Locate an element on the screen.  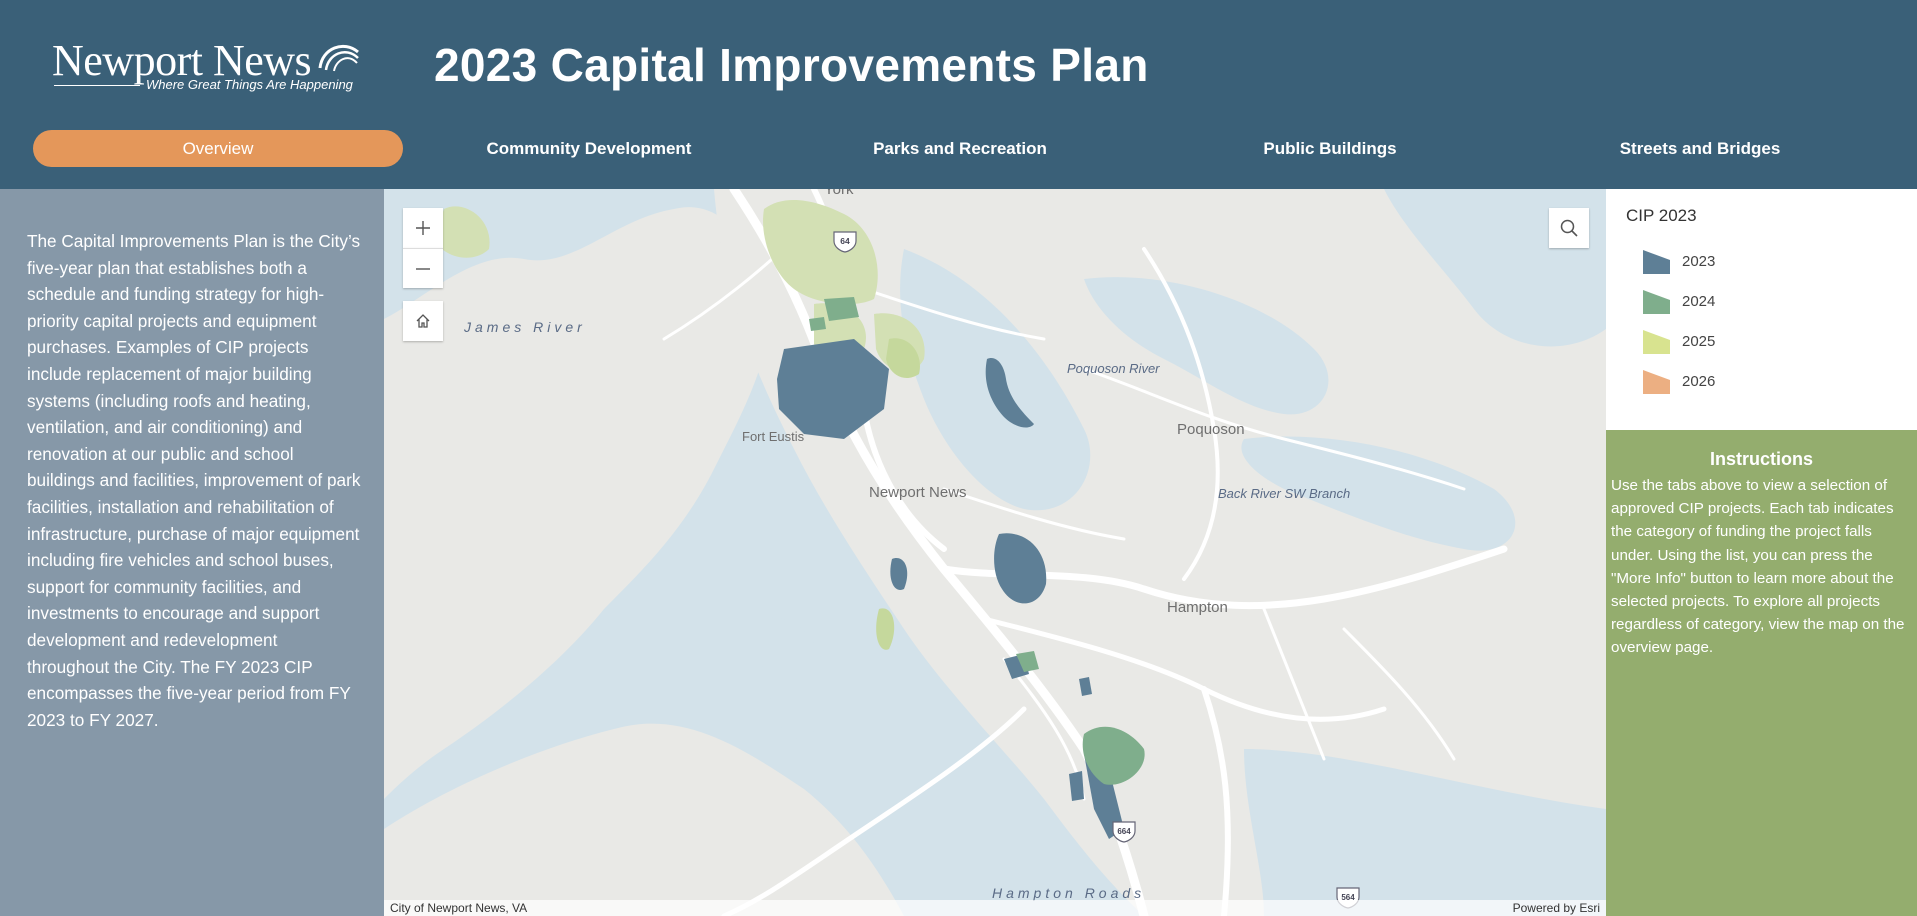
map-label-newport-news: Newport News is located at coordinates (918, 492).